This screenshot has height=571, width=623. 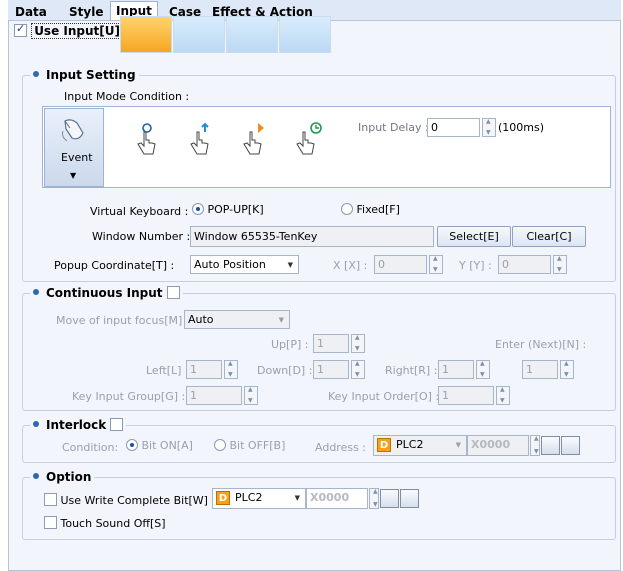 I want to click on mode-touch-down-button, so click(x=146, y=34).